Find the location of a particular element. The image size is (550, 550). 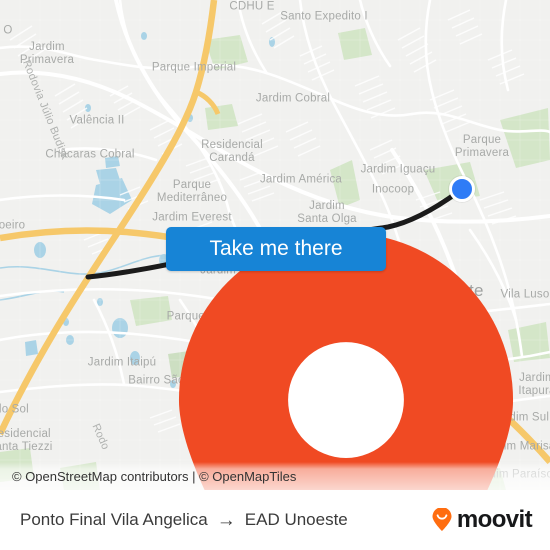

moovit-pin-icon is located at coordinates (442, 519).